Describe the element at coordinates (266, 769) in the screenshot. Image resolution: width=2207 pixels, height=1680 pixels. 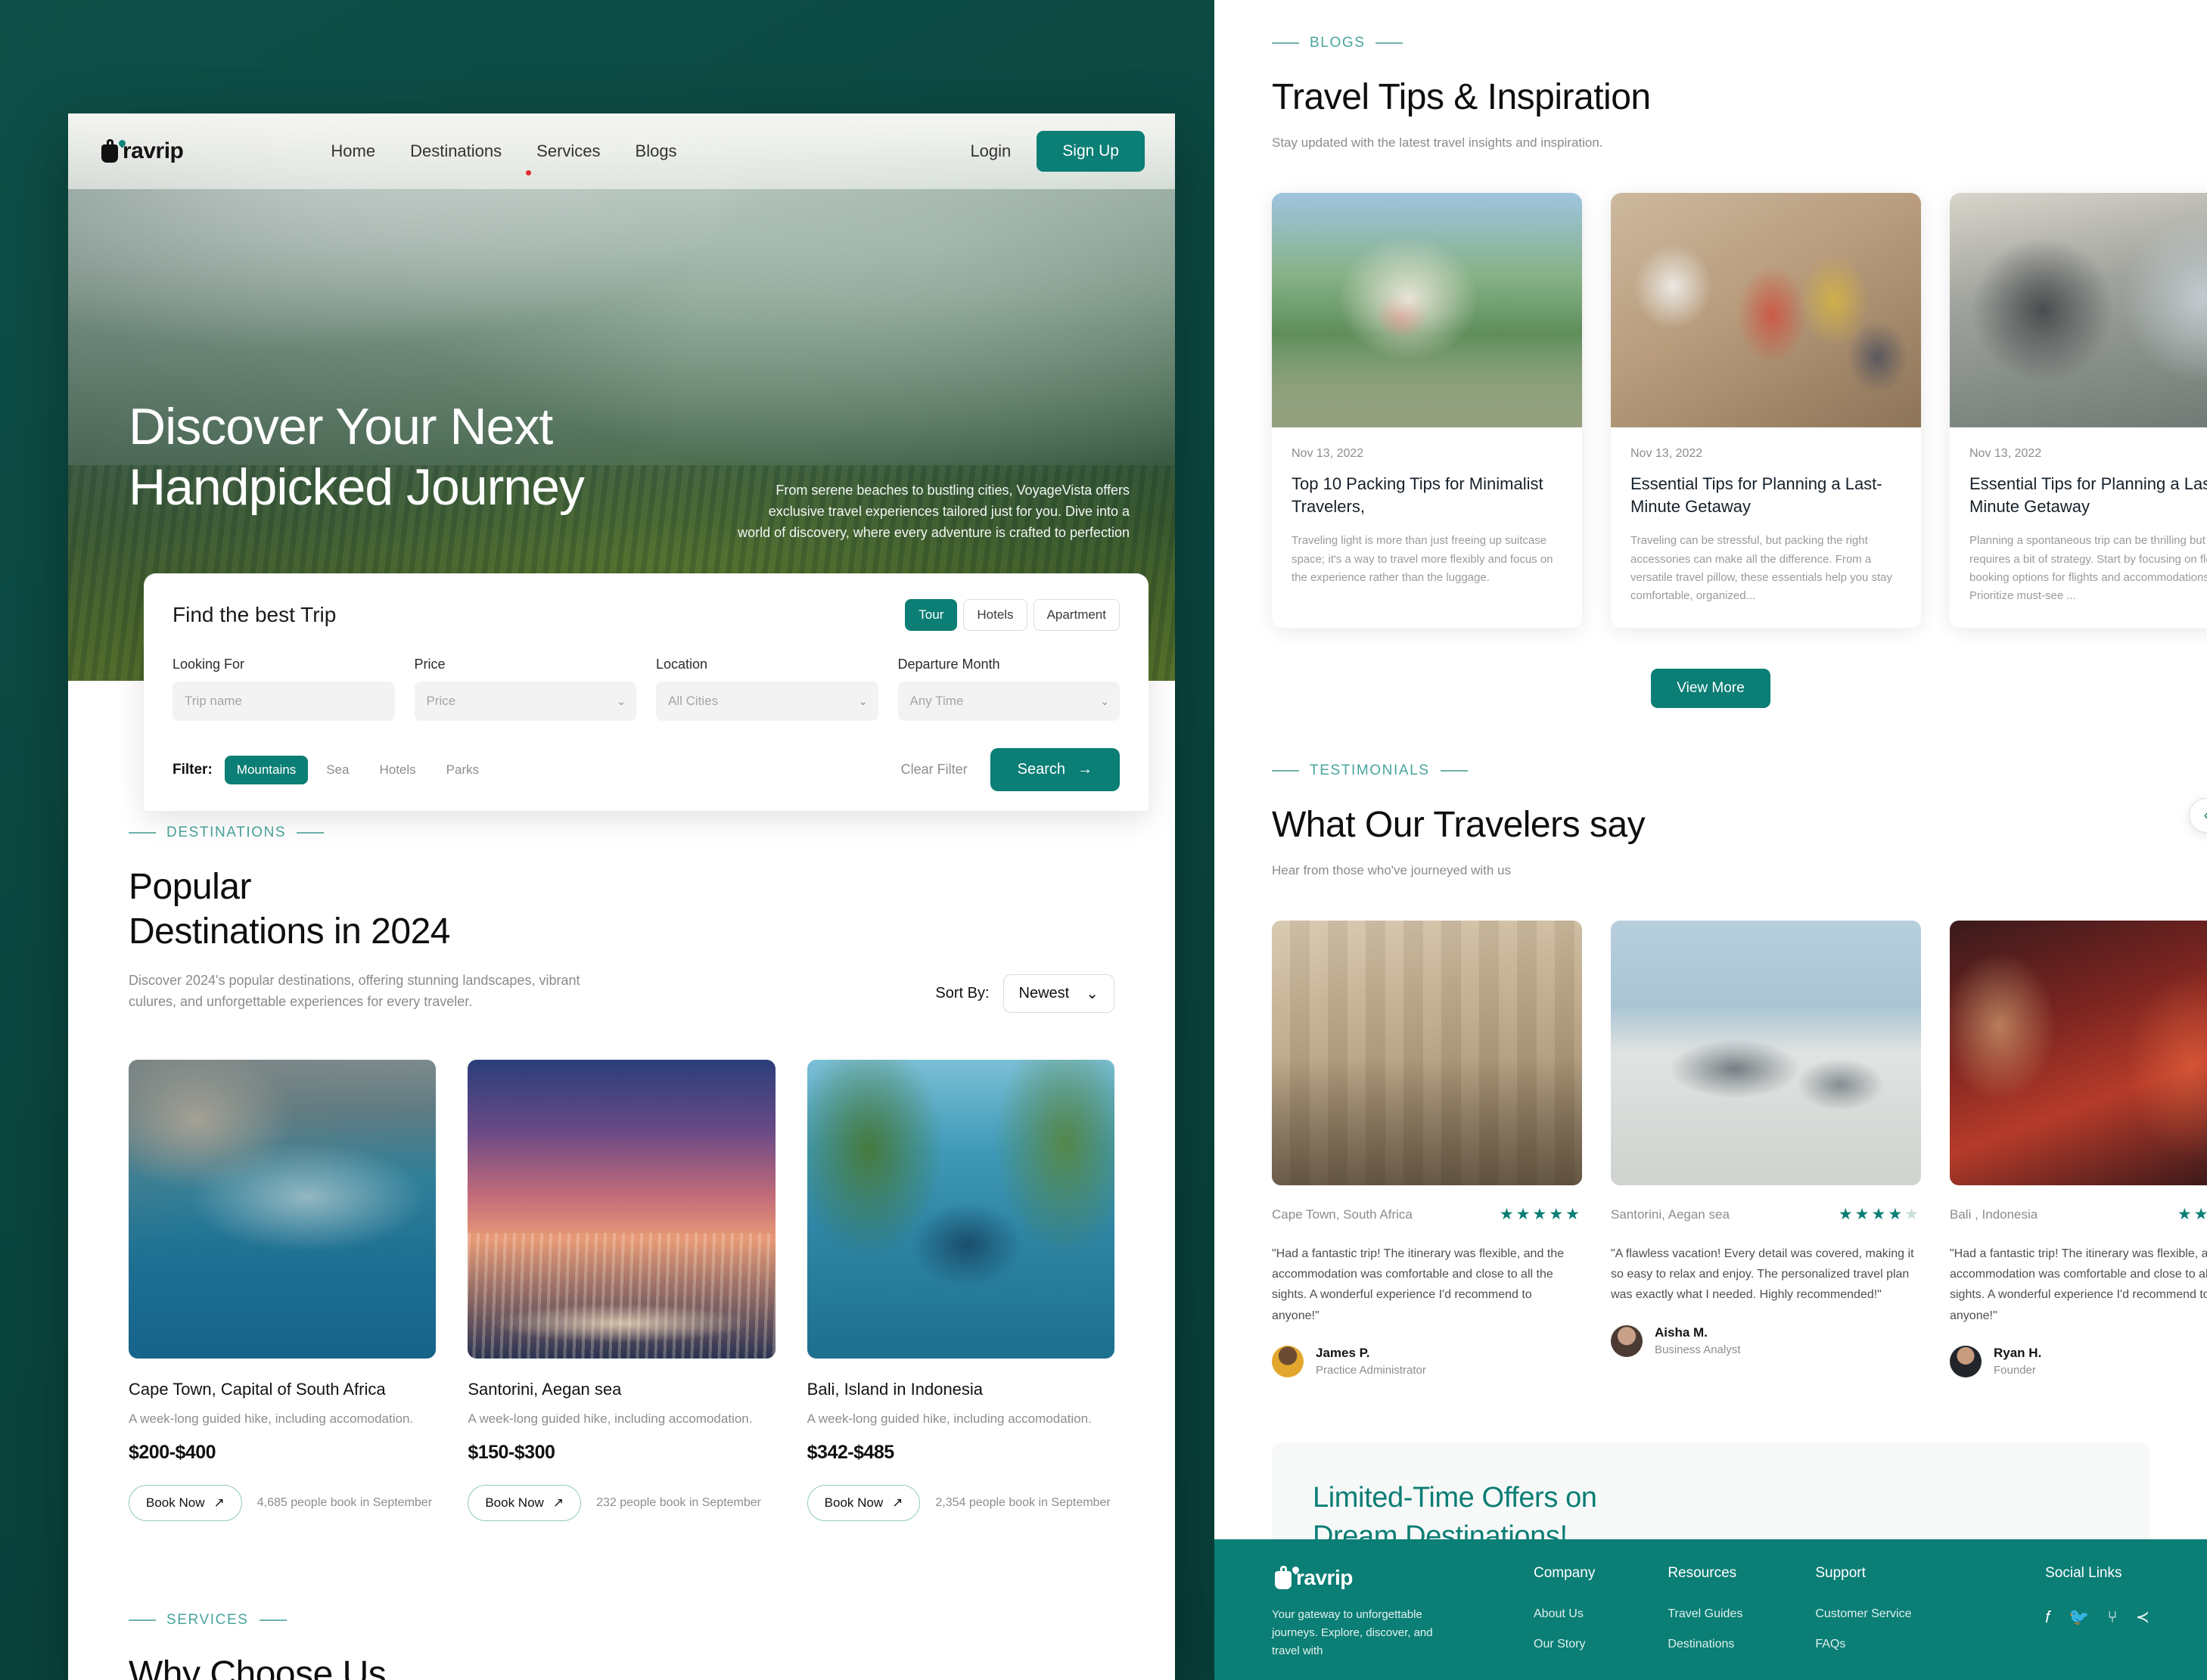
I see `filter-chip-mountains: Mountains` at that location.